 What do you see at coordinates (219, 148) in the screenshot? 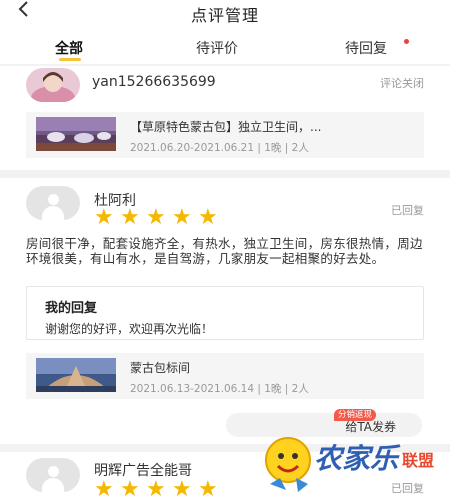
I see `product-meta: 2021.06.20-2021.06.21 | 1晚 | 2人` at bounding box center [219, 148].